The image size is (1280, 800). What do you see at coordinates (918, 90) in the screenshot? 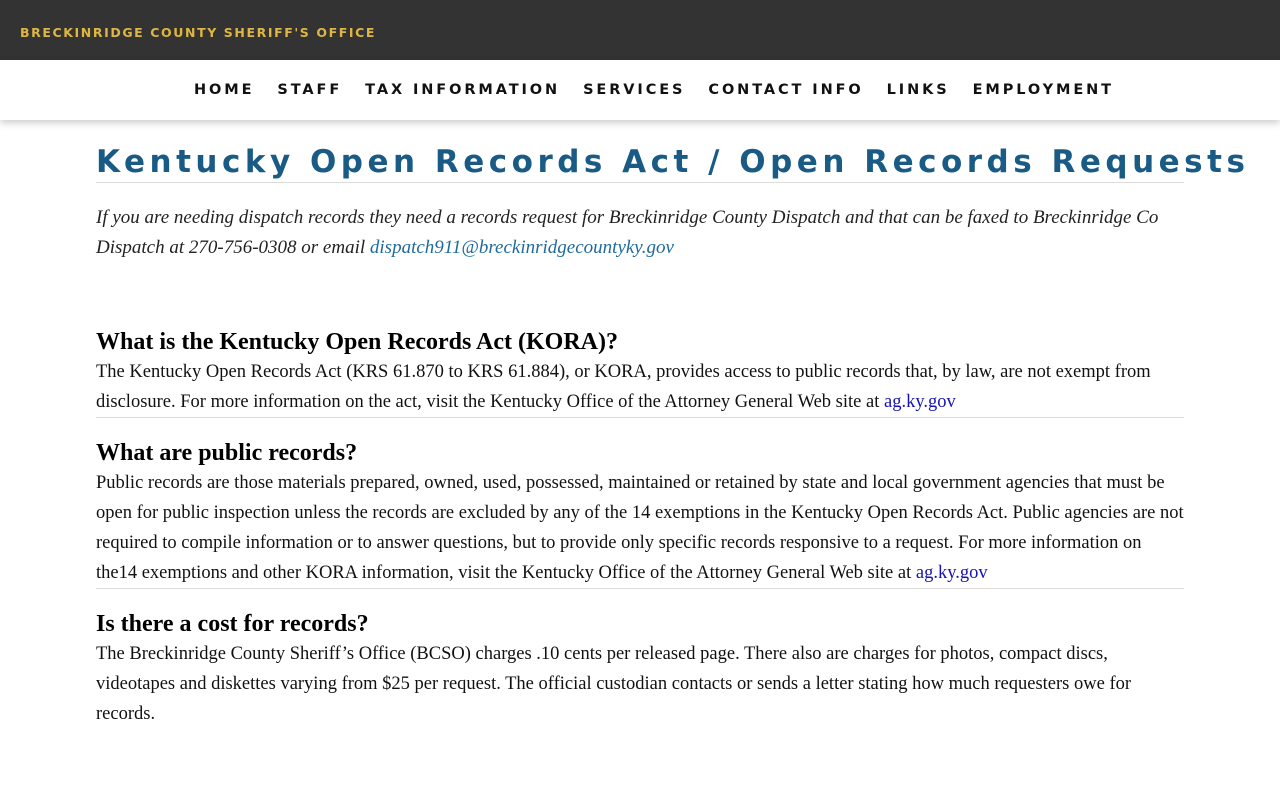
I see `nav-item-links: LINKS` at bounding box center [918, 90].